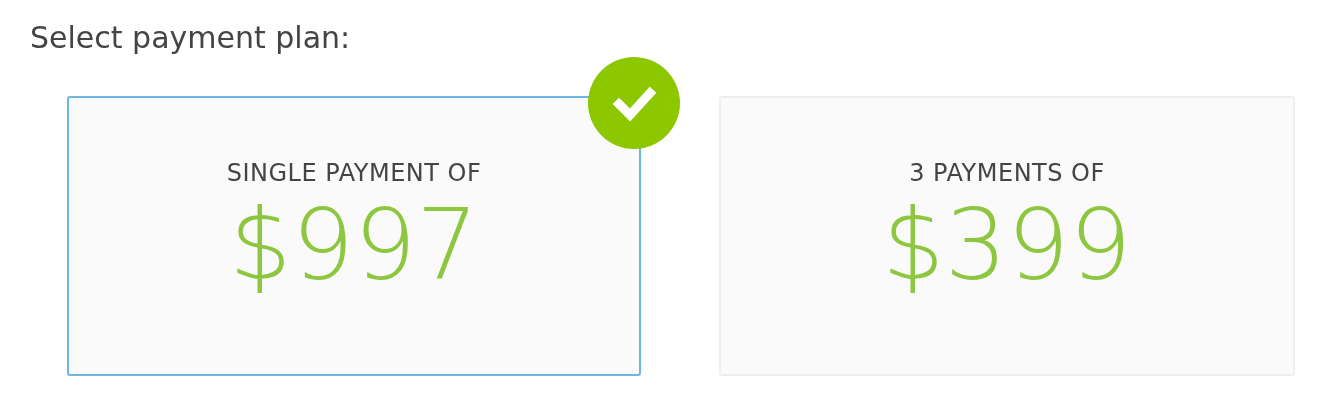 The width and height of the screenshot is (1342, 404). What do you see at coordinates (1007, 173) in the screenshot?
I see `plan-label: 3 PAYMENTS OF` at bounding box center [1007, 173].